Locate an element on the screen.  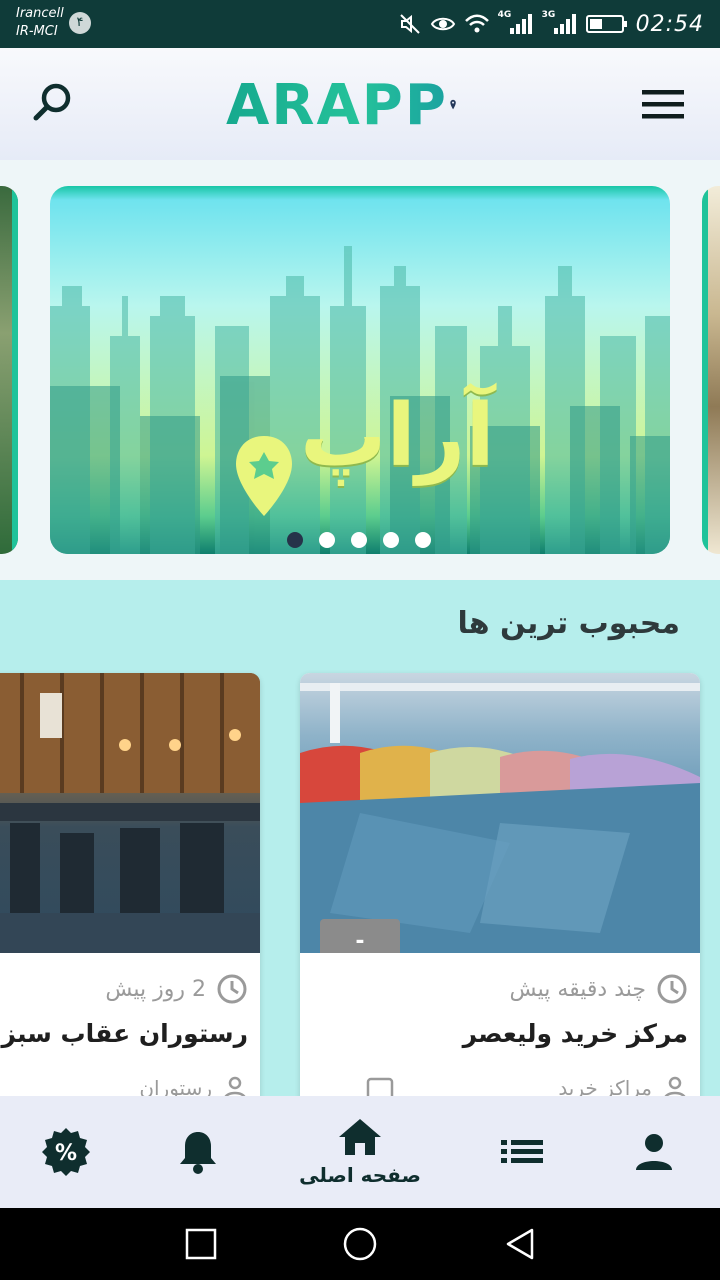
logo-text: ARAPP is located at coordinates (337, 105).